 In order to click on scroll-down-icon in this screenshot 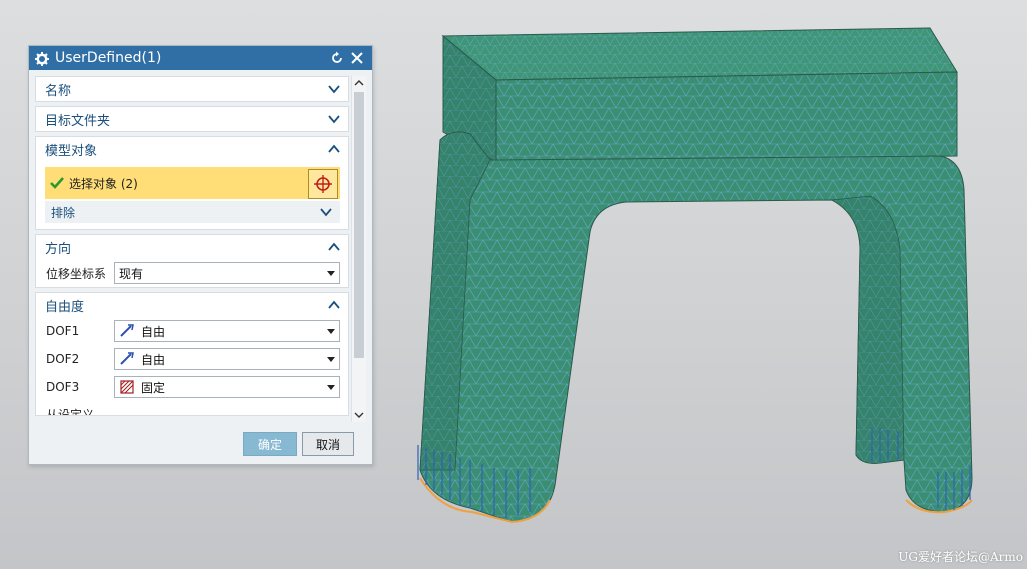, I will do `click(359, 415)`.